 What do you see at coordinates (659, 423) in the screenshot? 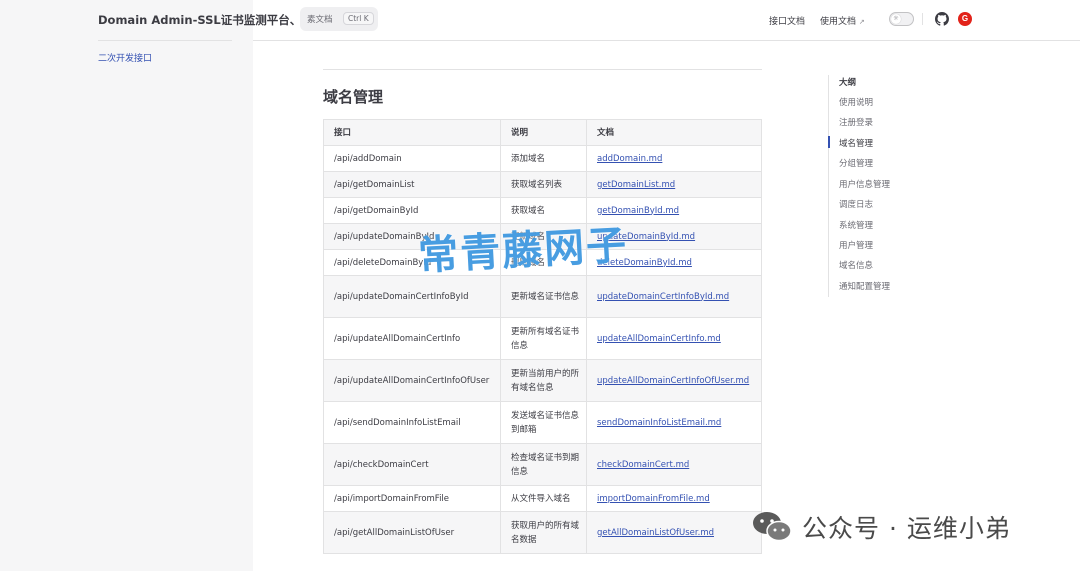
I see `doc-link: sendDomainInfoListEmail.md` at bounding box center [659, 423].